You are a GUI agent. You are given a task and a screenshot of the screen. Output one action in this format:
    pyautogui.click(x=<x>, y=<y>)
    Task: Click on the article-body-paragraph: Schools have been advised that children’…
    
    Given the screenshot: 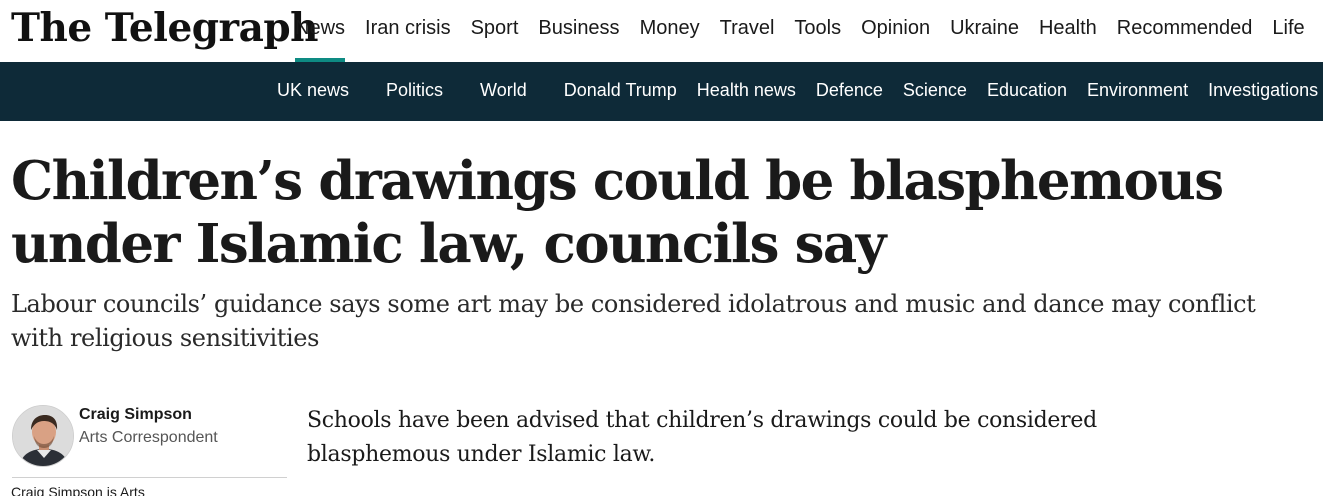 What is the action you would take?
    pyautogui.click(x=702, y=437)
    